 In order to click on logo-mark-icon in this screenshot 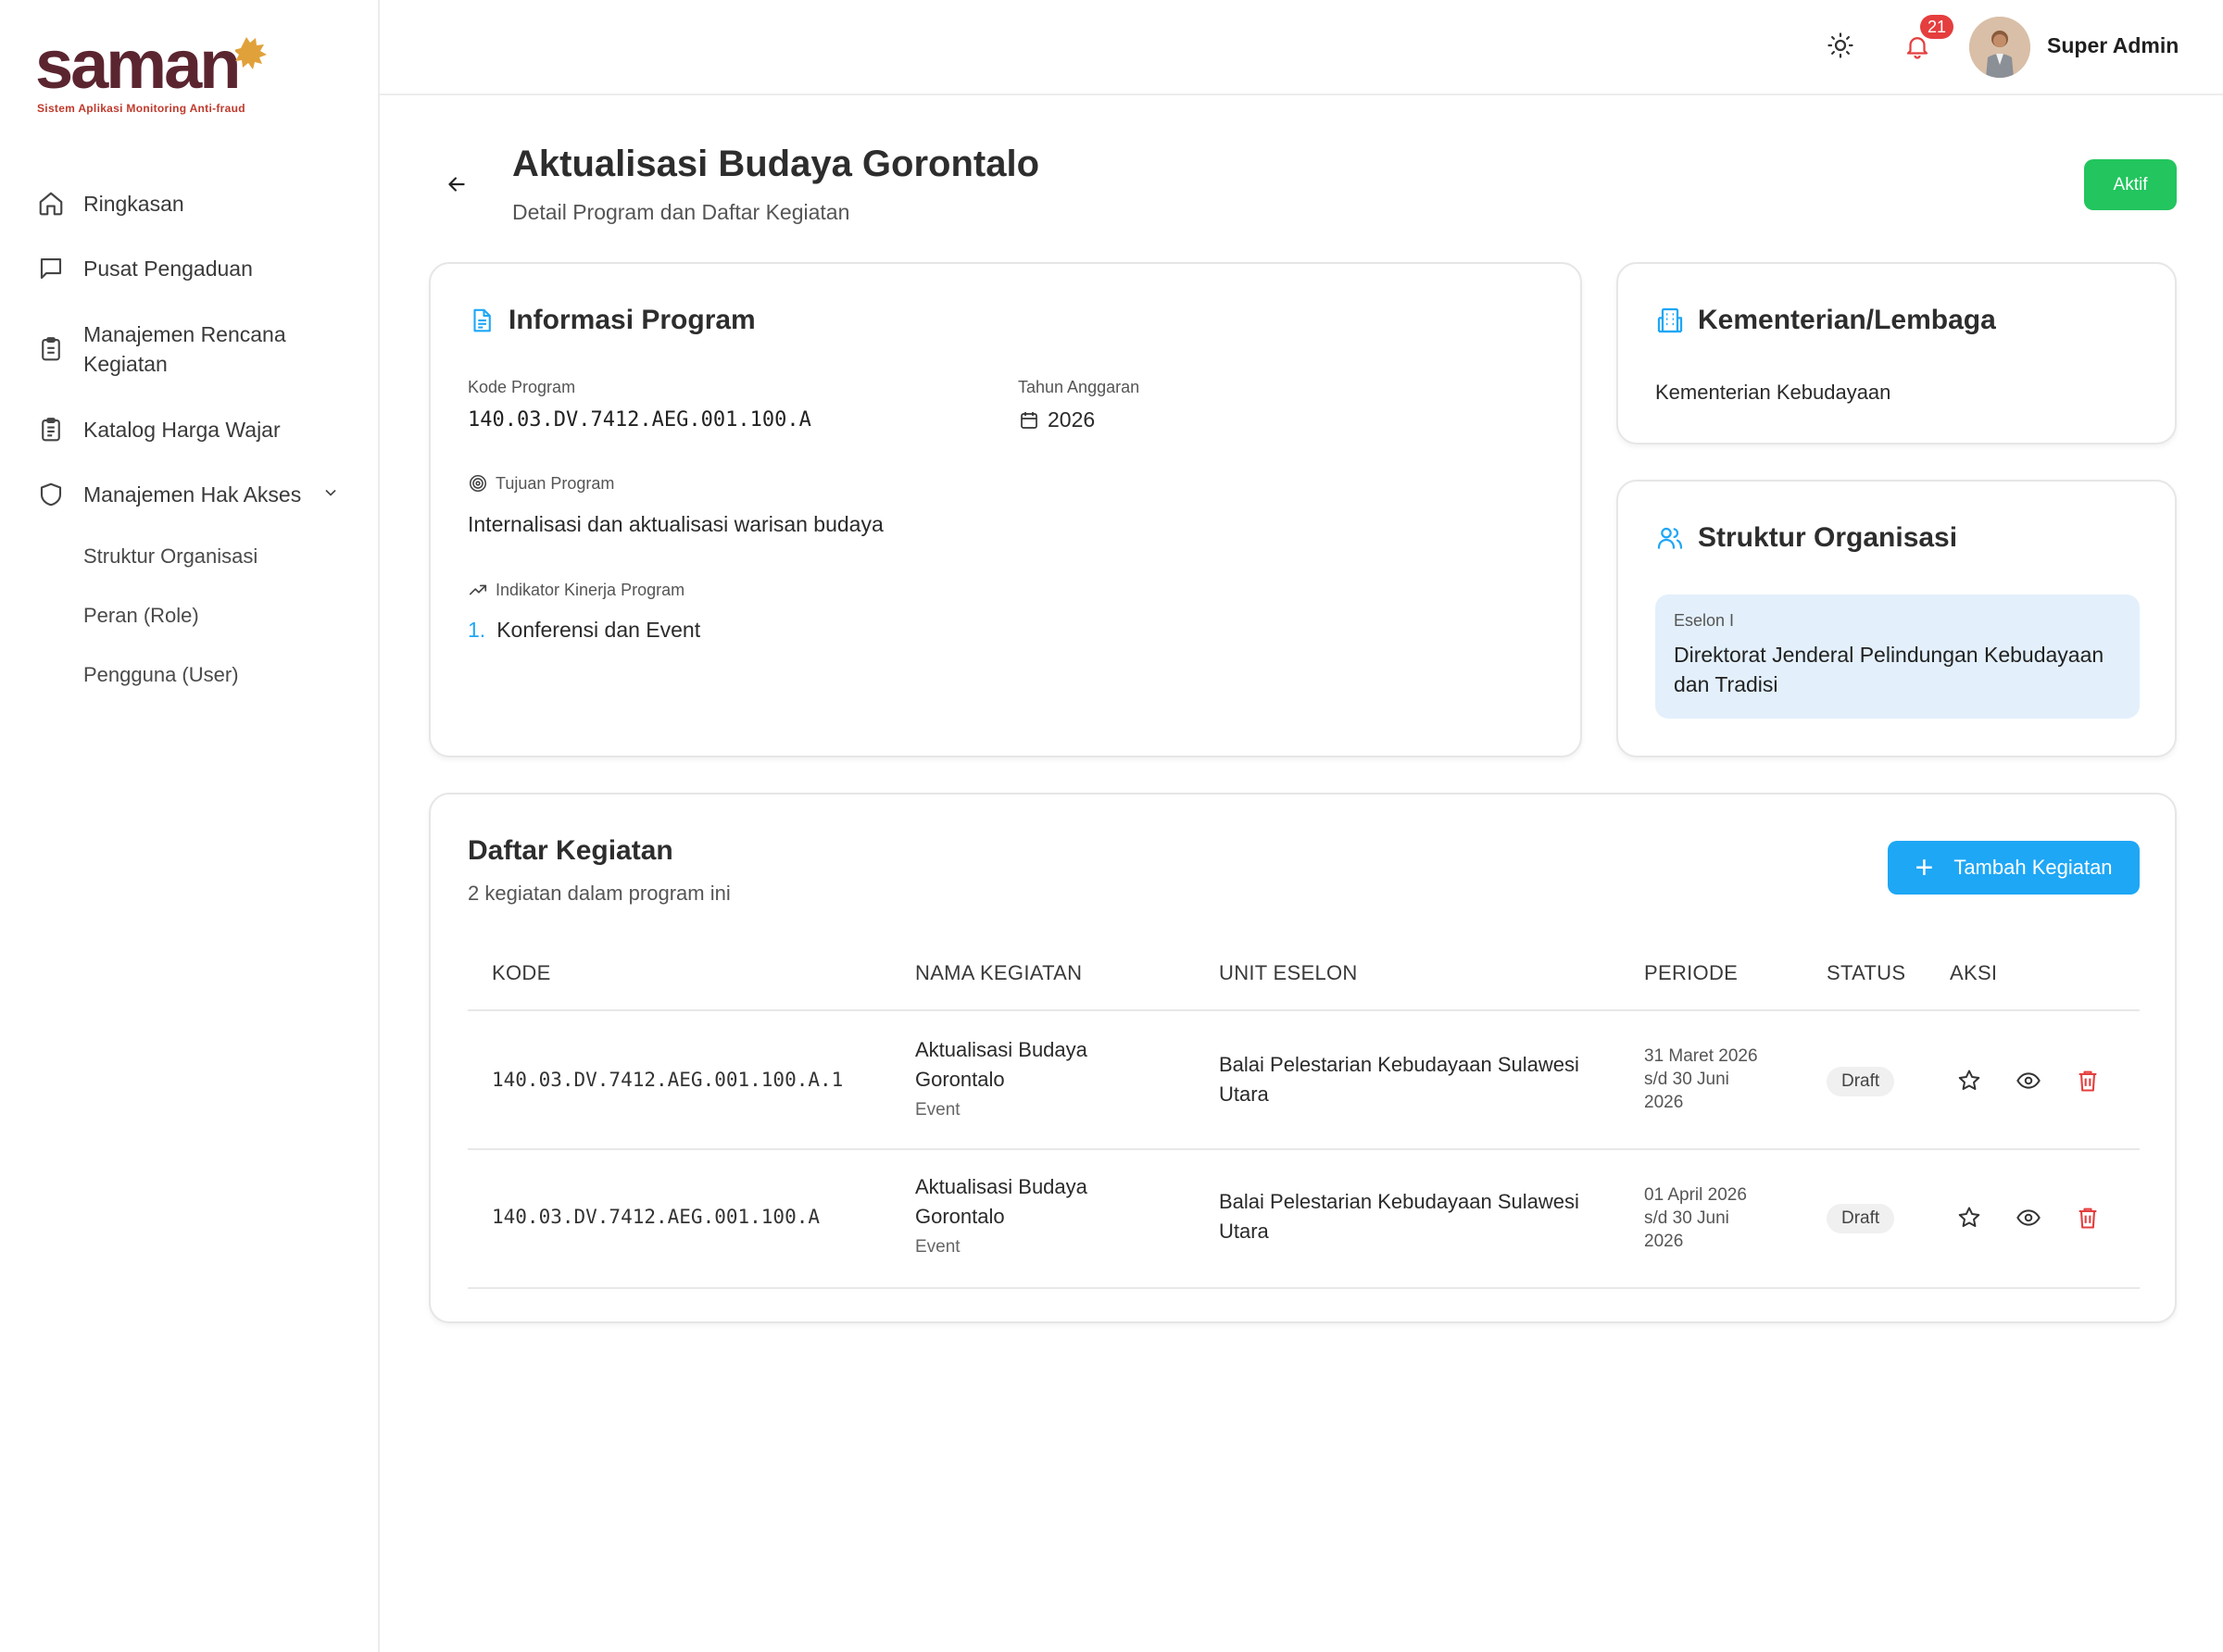, I will do `click(253, 54)`.